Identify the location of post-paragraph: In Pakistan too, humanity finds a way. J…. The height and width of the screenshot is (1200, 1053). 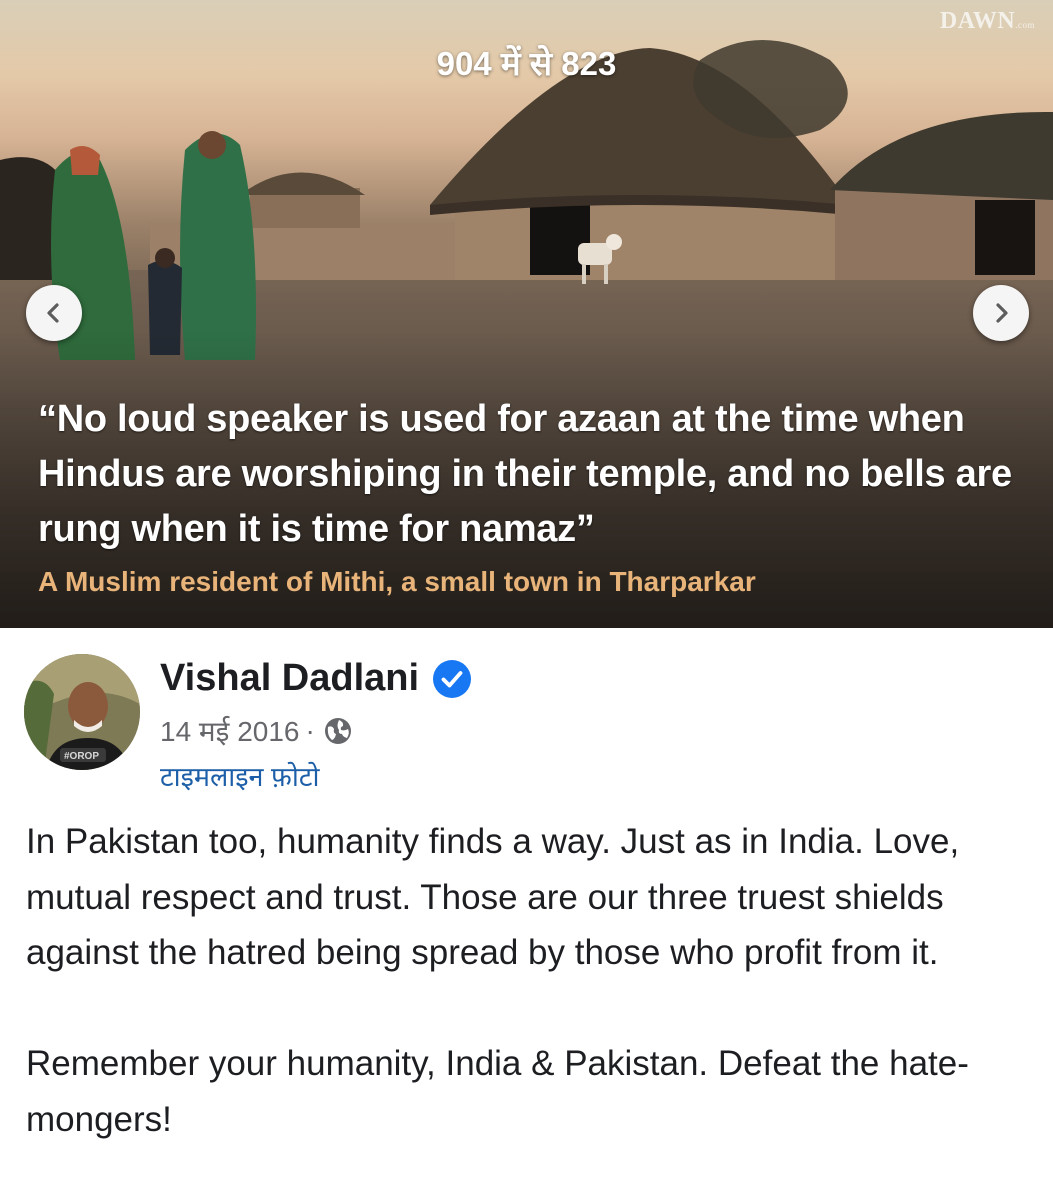
(493, 897).